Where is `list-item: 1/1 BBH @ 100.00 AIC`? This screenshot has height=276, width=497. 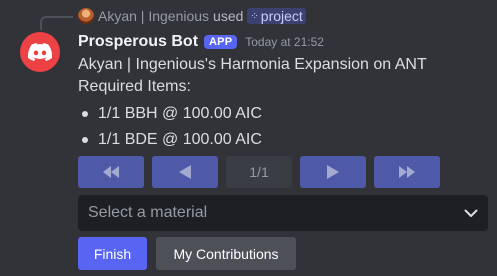 list-item: 1/1 BBH @ 100.00 AIC is located at coordinates (252, 114).